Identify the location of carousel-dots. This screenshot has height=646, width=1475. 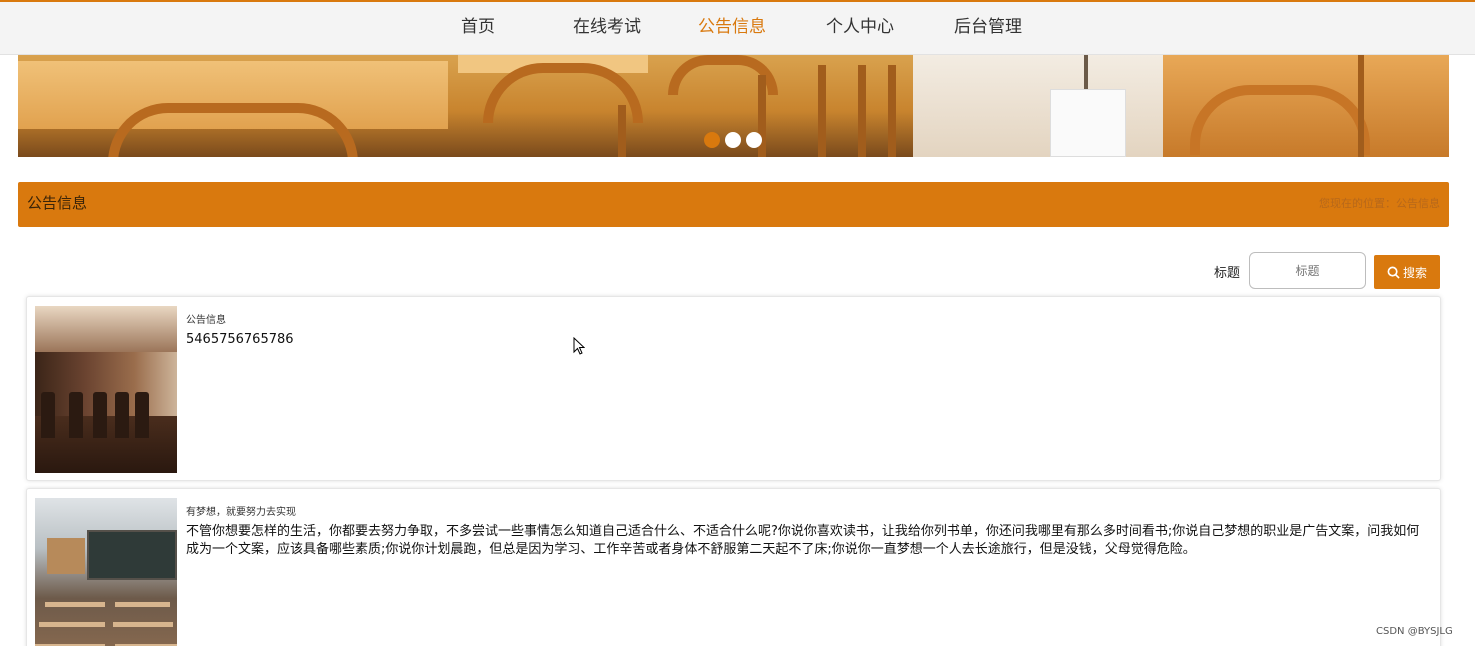
(735, 140).